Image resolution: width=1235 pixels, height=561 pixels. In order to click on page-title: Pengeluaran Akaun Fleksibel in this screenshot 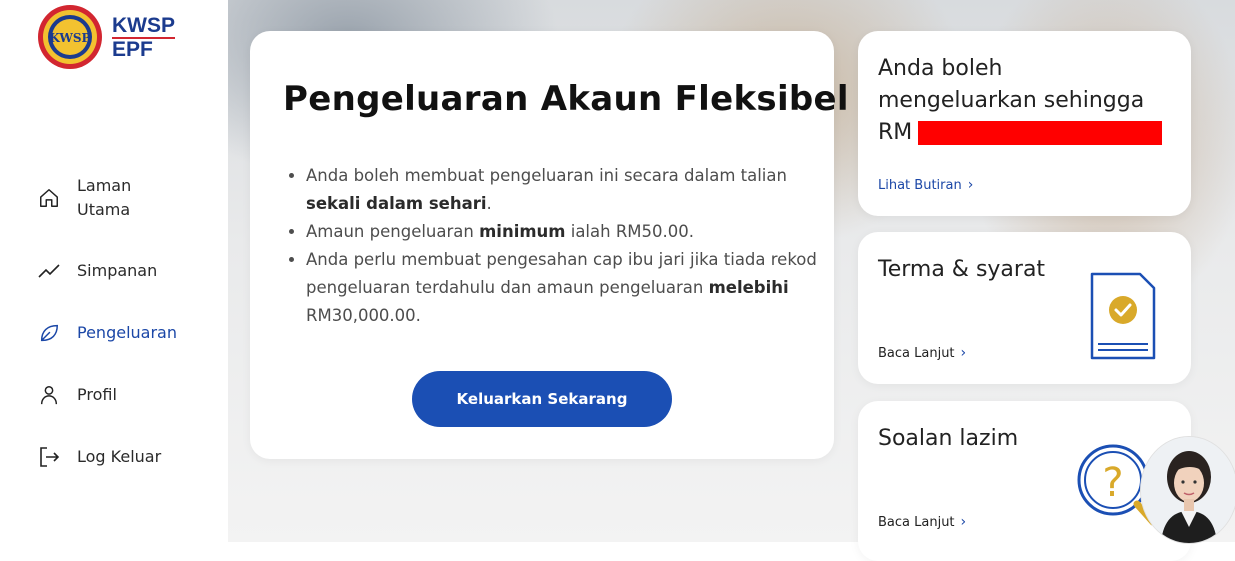, I will do `click(566, 99)`.